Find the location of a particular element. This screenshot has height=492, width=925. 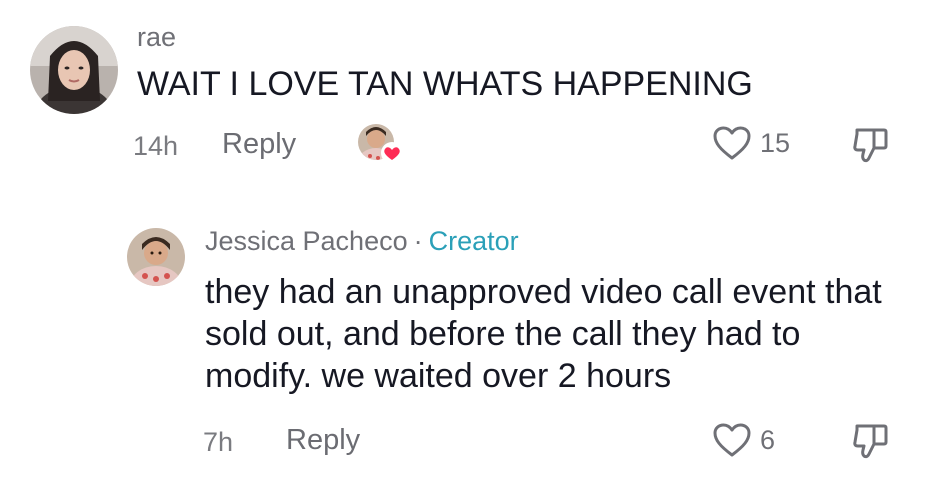

comment-text: WAIT I LOVE TAN WHATS HAPPENING is located at coordinates (445, 84).